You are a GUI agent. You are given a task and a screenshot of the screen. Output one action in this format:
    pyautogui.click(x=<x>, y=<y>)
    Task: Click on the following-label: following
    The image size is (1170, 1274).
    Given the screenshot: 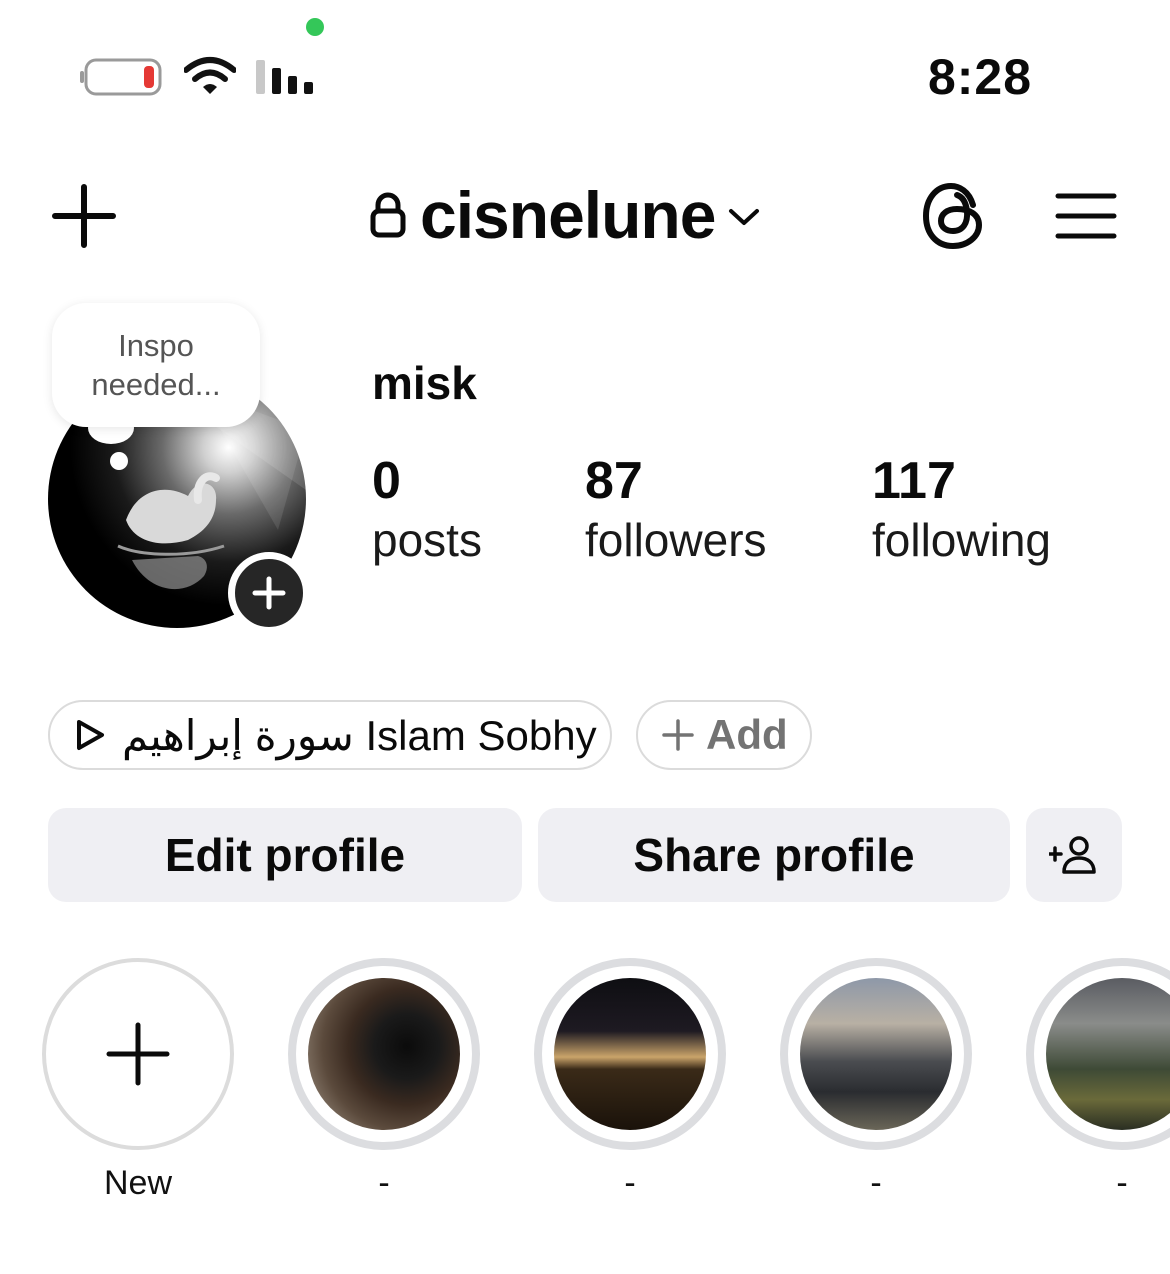 What is the action you would take?
    pyautogui.click(x=961, y=540)
    